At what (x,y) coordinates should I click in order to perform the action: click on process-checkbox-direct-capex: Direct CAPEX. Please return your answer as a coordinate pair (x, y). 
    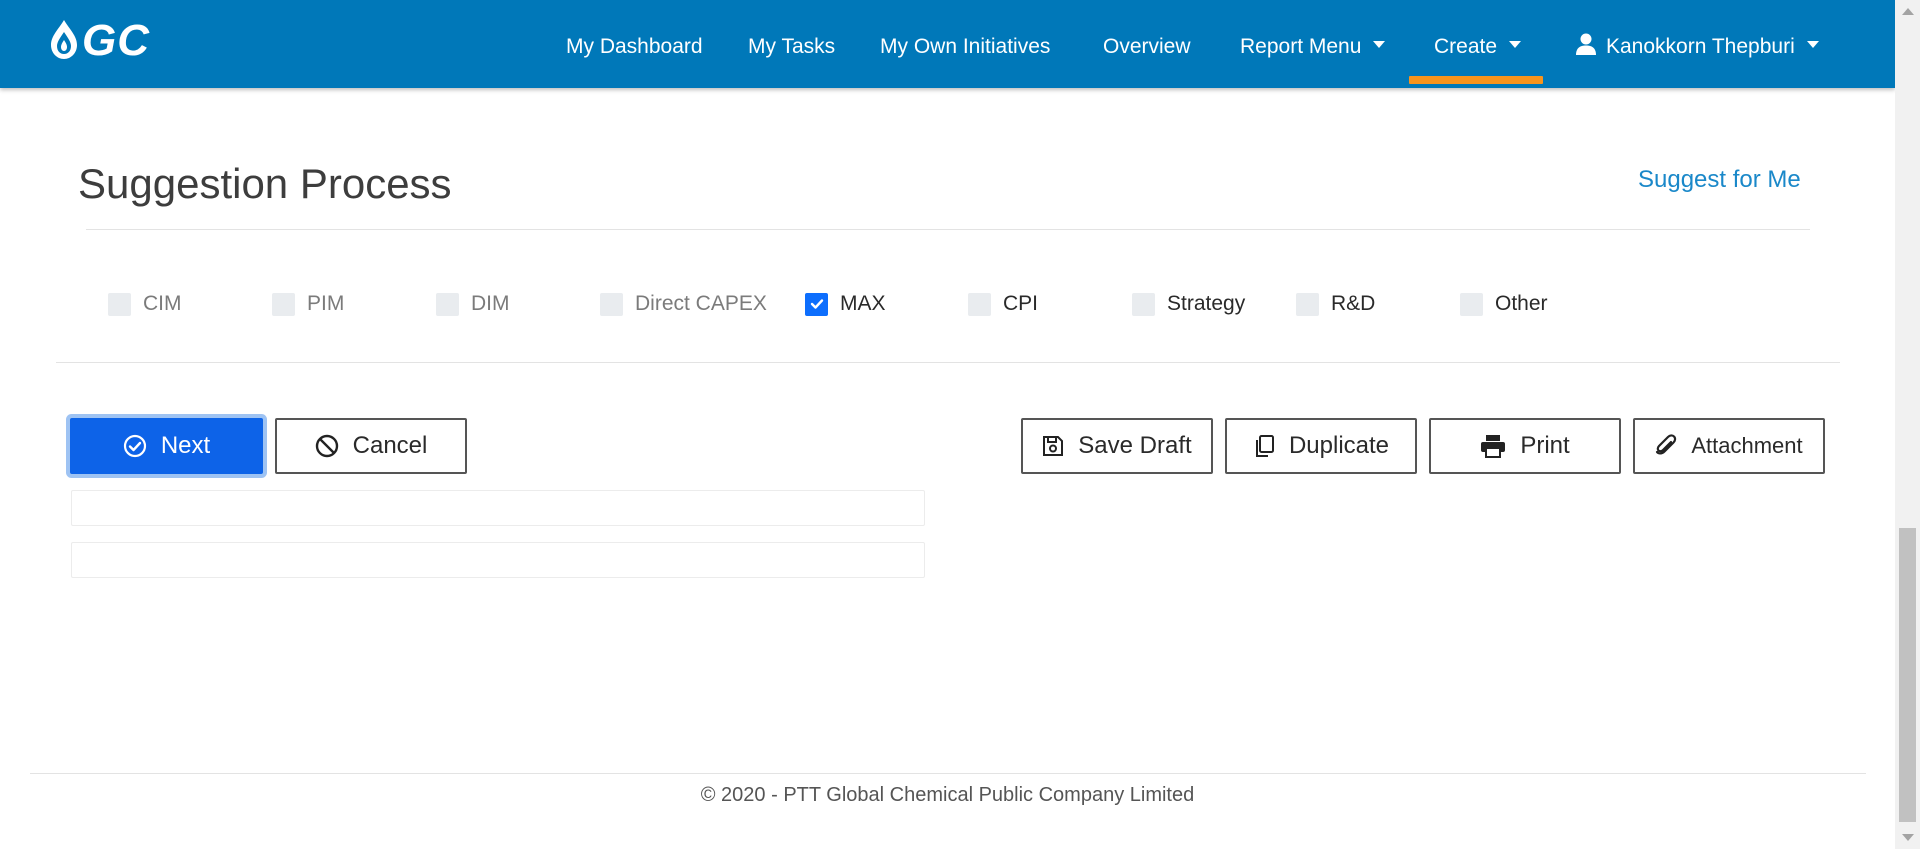
    Looking at the image, I should click on (683, 304).